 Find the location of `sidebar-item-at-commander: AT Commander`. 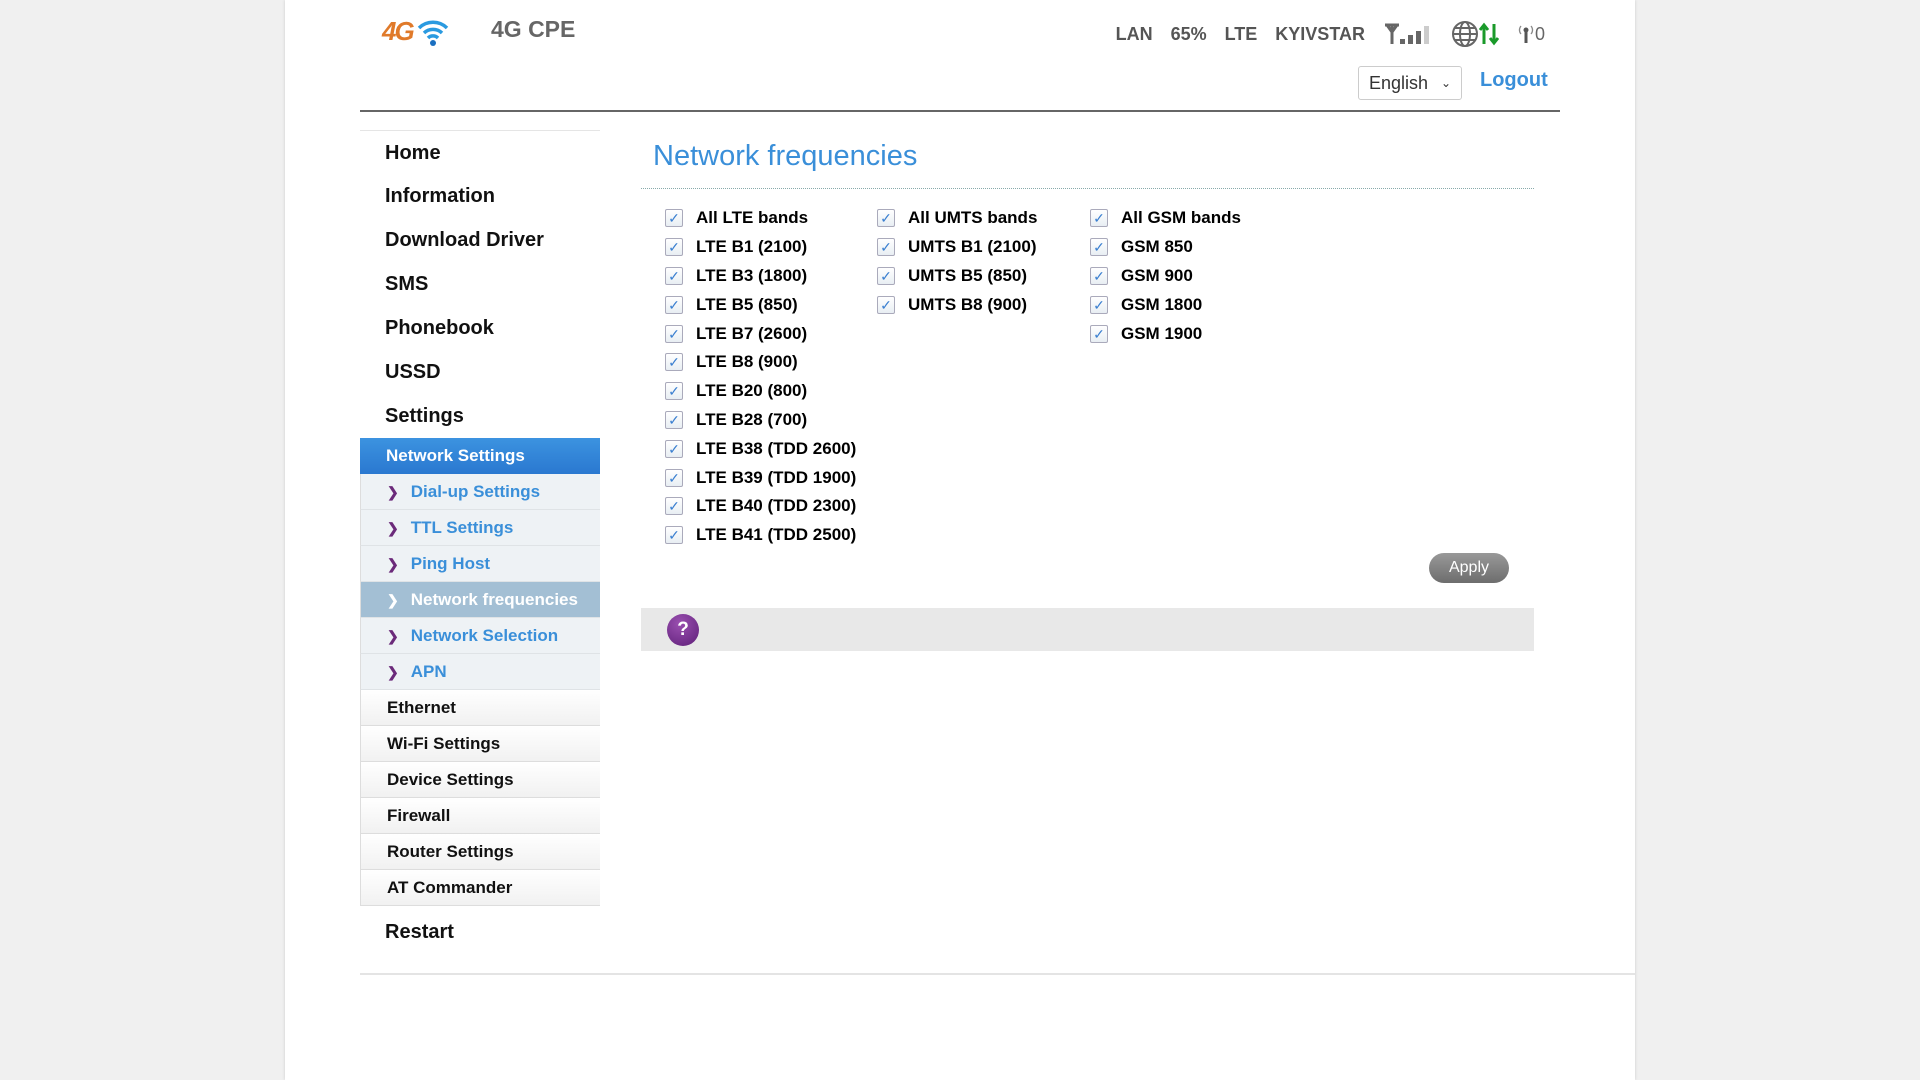

sidebar-item-at-commander: AT Commander is located at coordinates (480, 888).